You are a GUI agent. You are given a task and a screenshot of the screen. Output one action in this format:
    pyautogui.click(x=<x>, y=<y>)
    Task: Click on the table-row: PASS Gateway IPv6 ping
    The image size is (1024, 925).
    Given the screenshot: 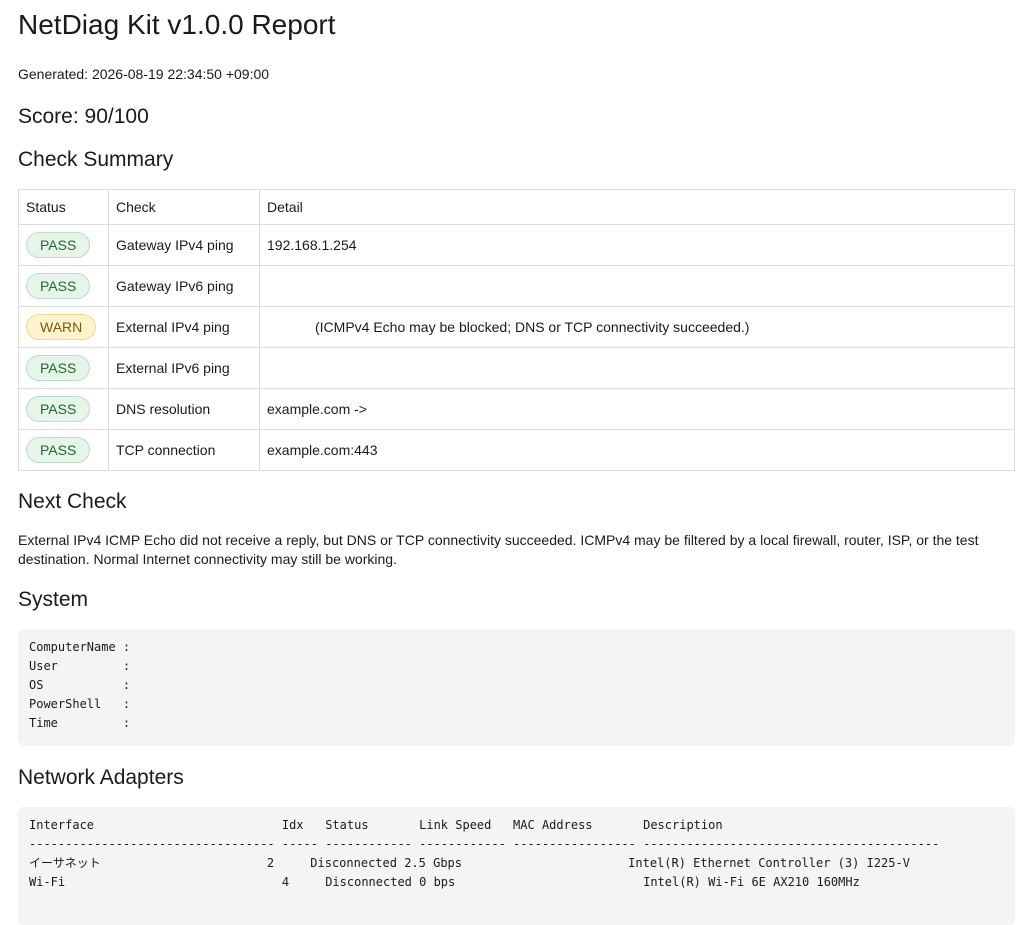 What is the action you would take?
    pyautogui.click(x=516, y=286)
    